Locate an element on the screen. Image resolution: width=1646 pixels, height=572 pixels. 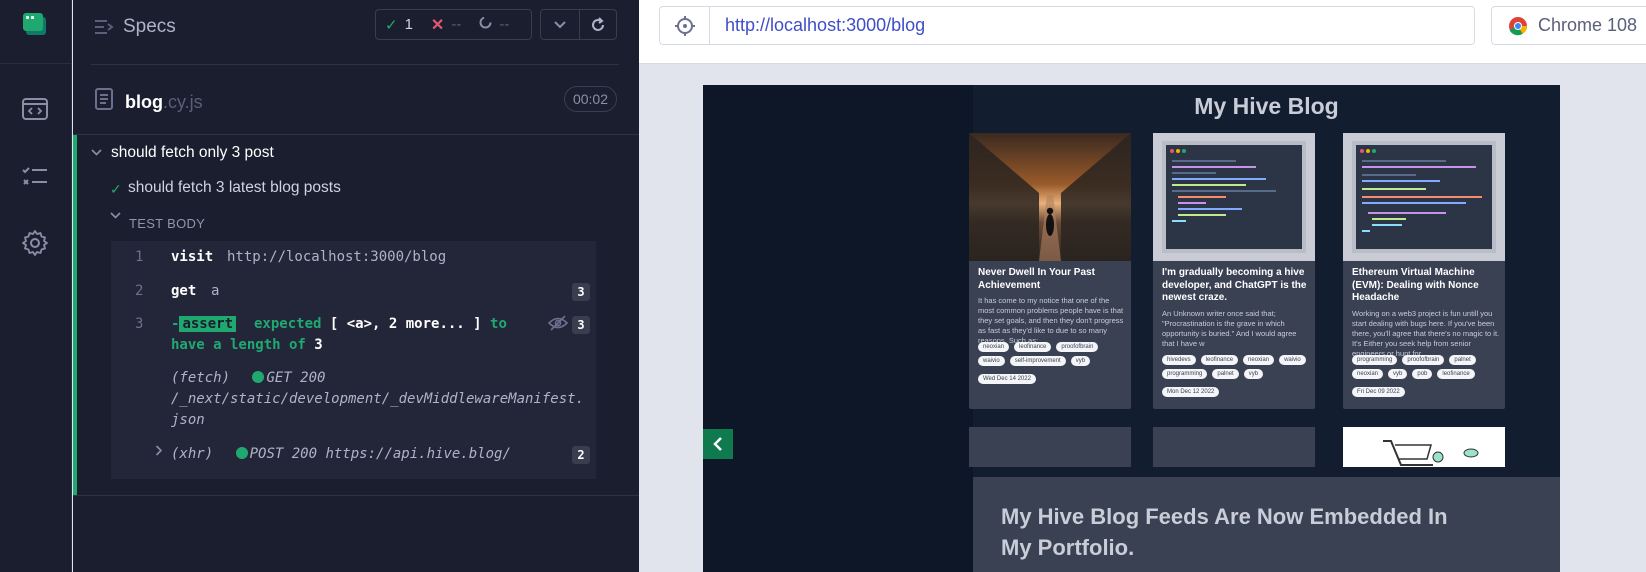
xhr-log: (xhr) POST 200 https://api.hive.blog/ is located at coordinates (341, 454).